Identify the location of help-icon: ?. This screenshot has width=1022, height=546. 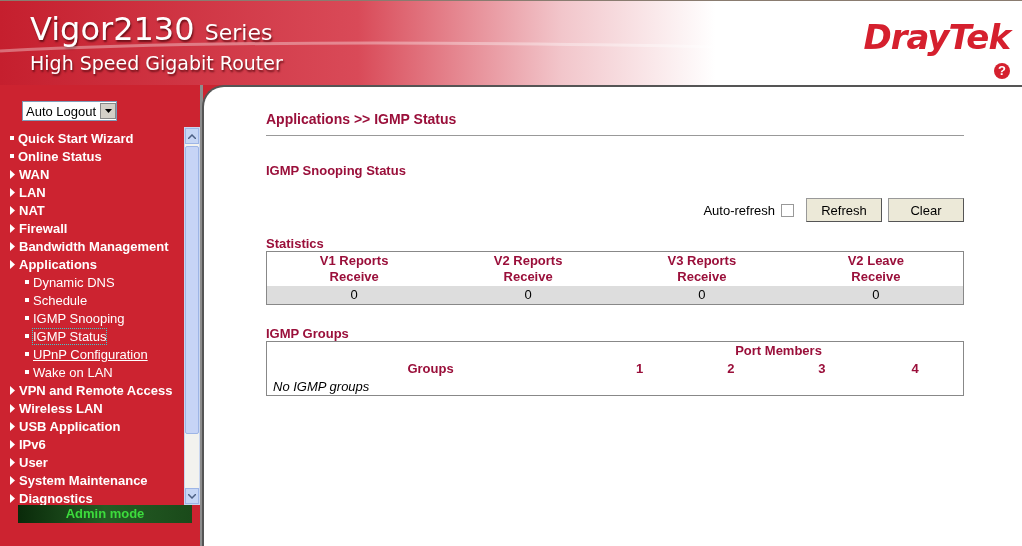
(1002, 71).